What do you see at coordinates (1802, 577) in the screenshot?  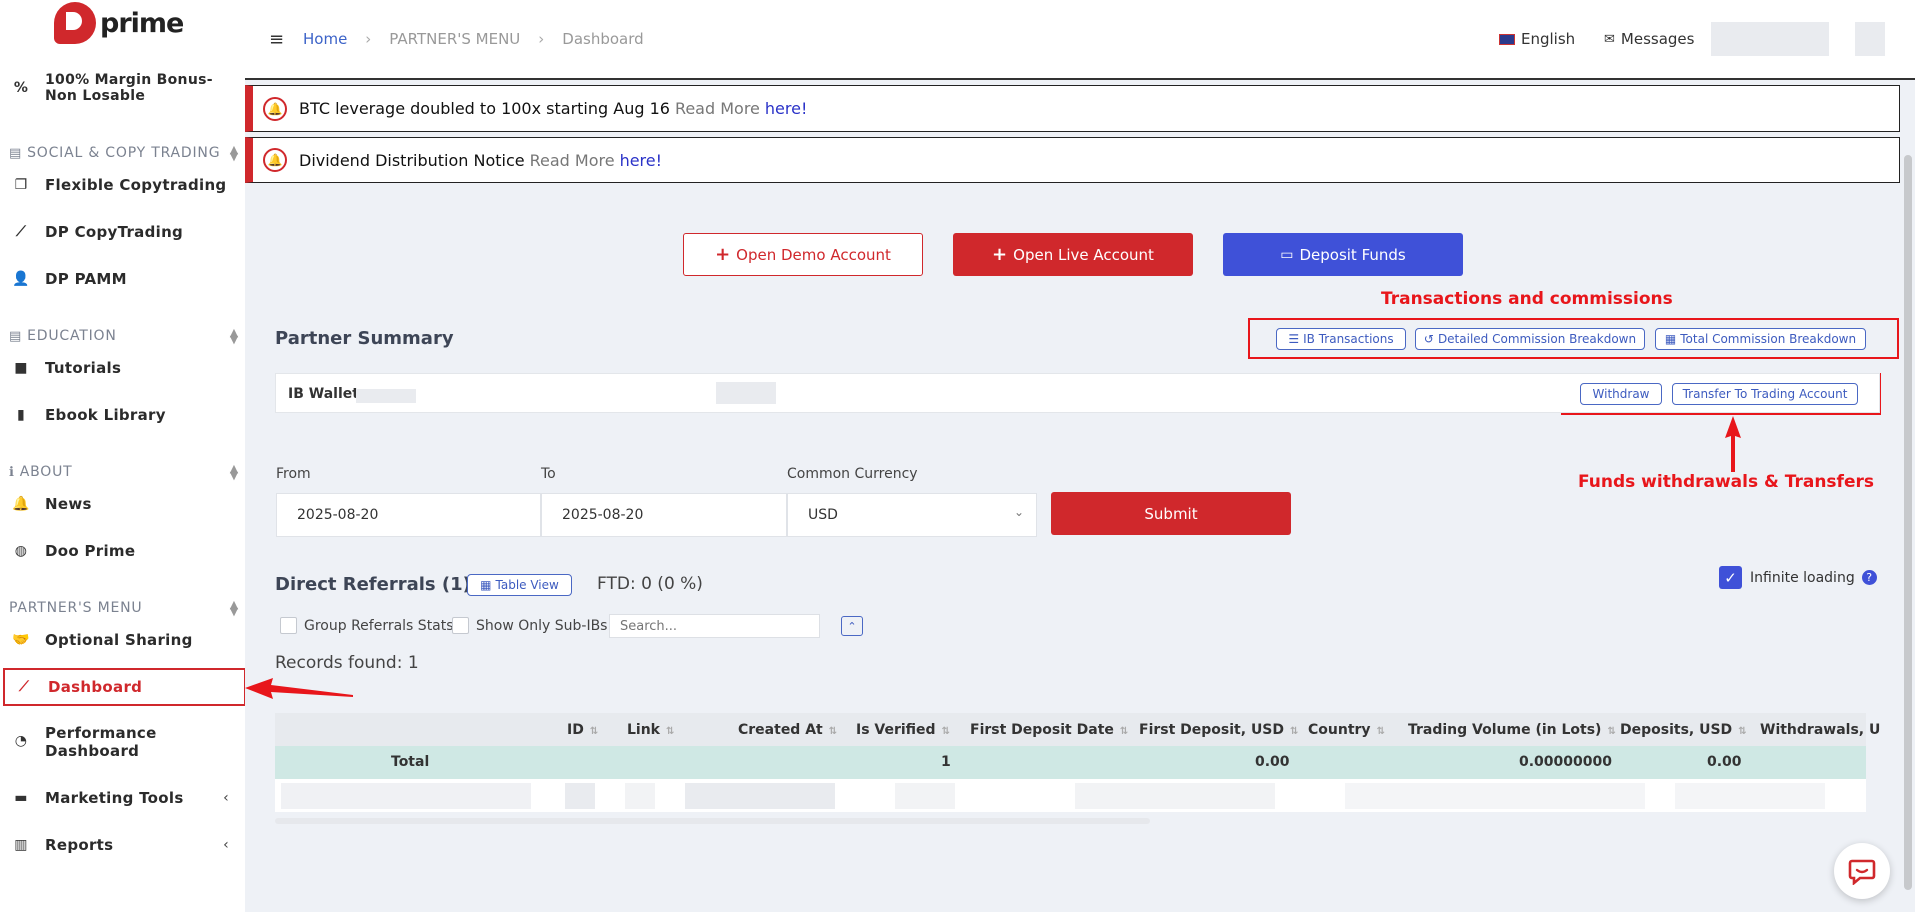 I see `checkbox-label: Infinite loading` at bounding box center [1802, 577].